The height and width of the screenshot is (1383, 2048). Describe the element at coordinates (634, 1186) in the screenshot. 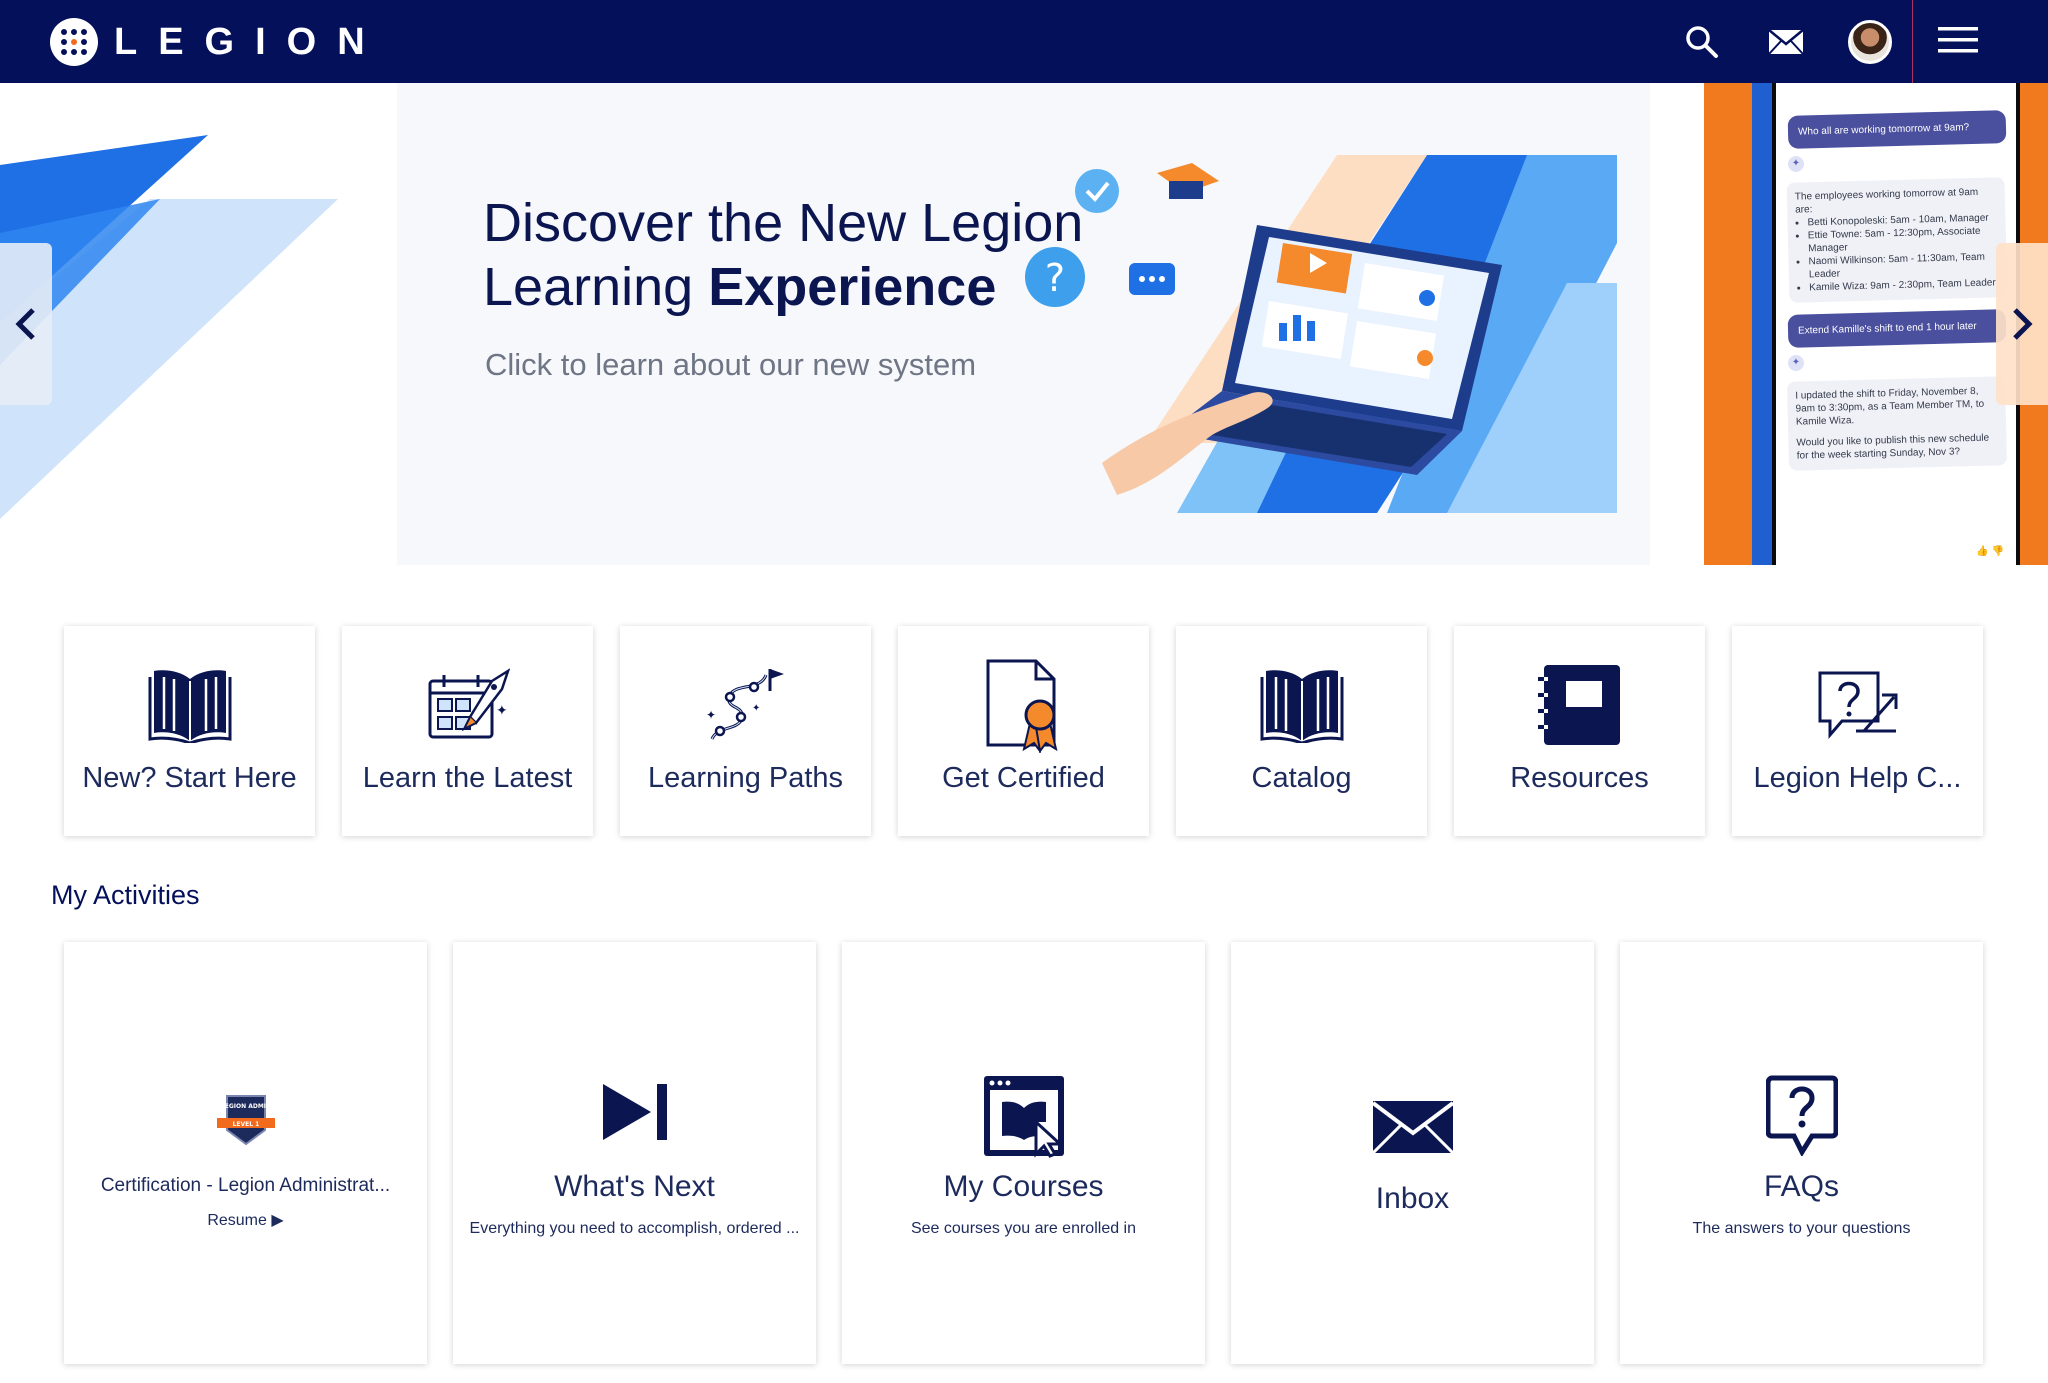

I see `activity-title: What's Next` at that location.